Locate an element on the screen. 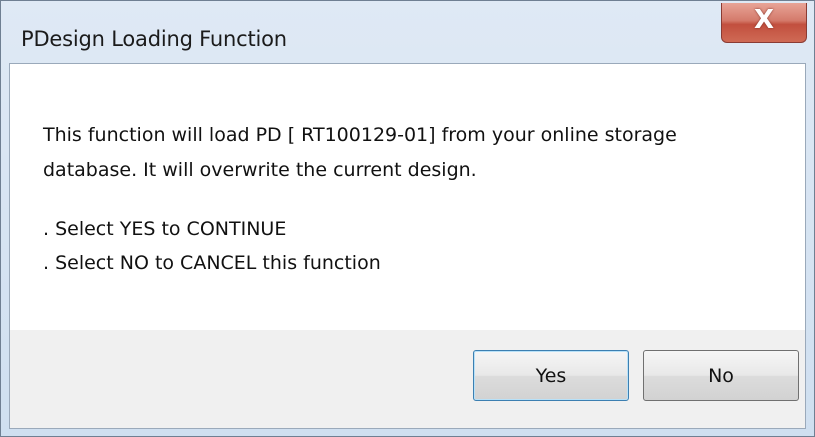 This screenshot has width=815, height=437. message-line-3: . Select YES to CONTINUE is located at coordinates (165, 229).